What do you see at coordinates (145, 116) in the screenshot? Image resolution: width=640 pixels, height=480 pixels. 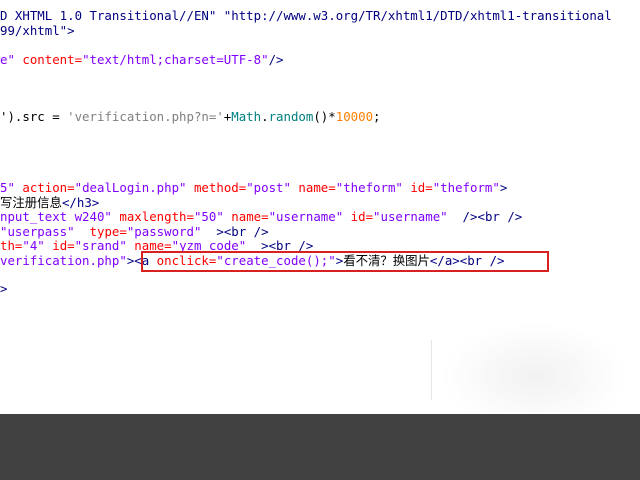 I see `code-token: 'verification.php?n='` at bounding box center [145, 116].